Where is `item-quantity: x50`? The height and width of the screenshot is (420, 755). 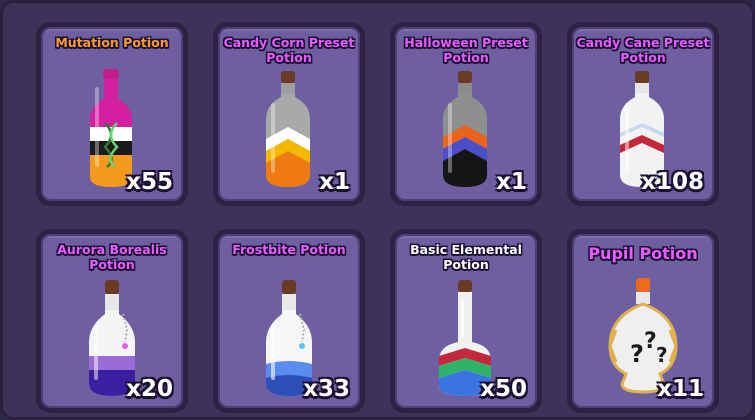
item-quantity: x50 is located at coordinates (503, 389).